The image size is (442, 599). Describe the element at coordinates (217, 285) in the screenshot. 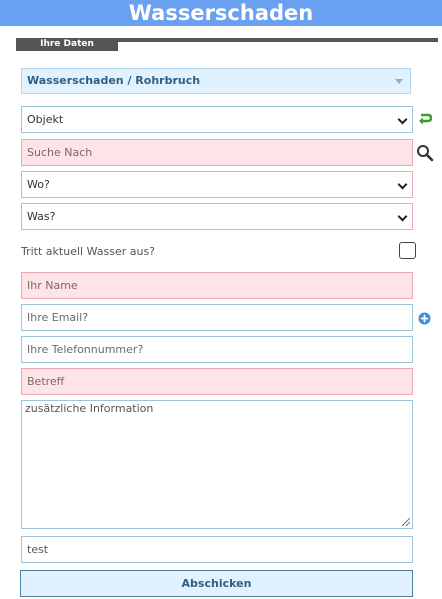

I see `name-field: Ihr Name` at that location.